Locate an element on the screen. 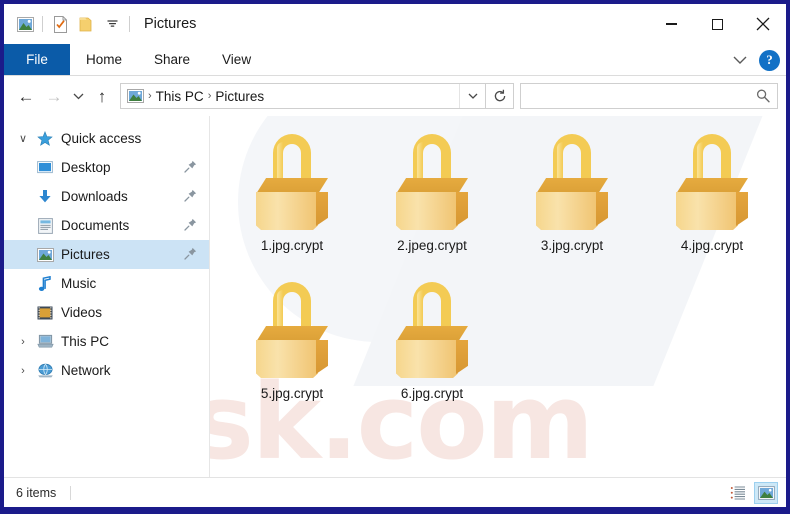  search-box is located at coordinates (649, 96).